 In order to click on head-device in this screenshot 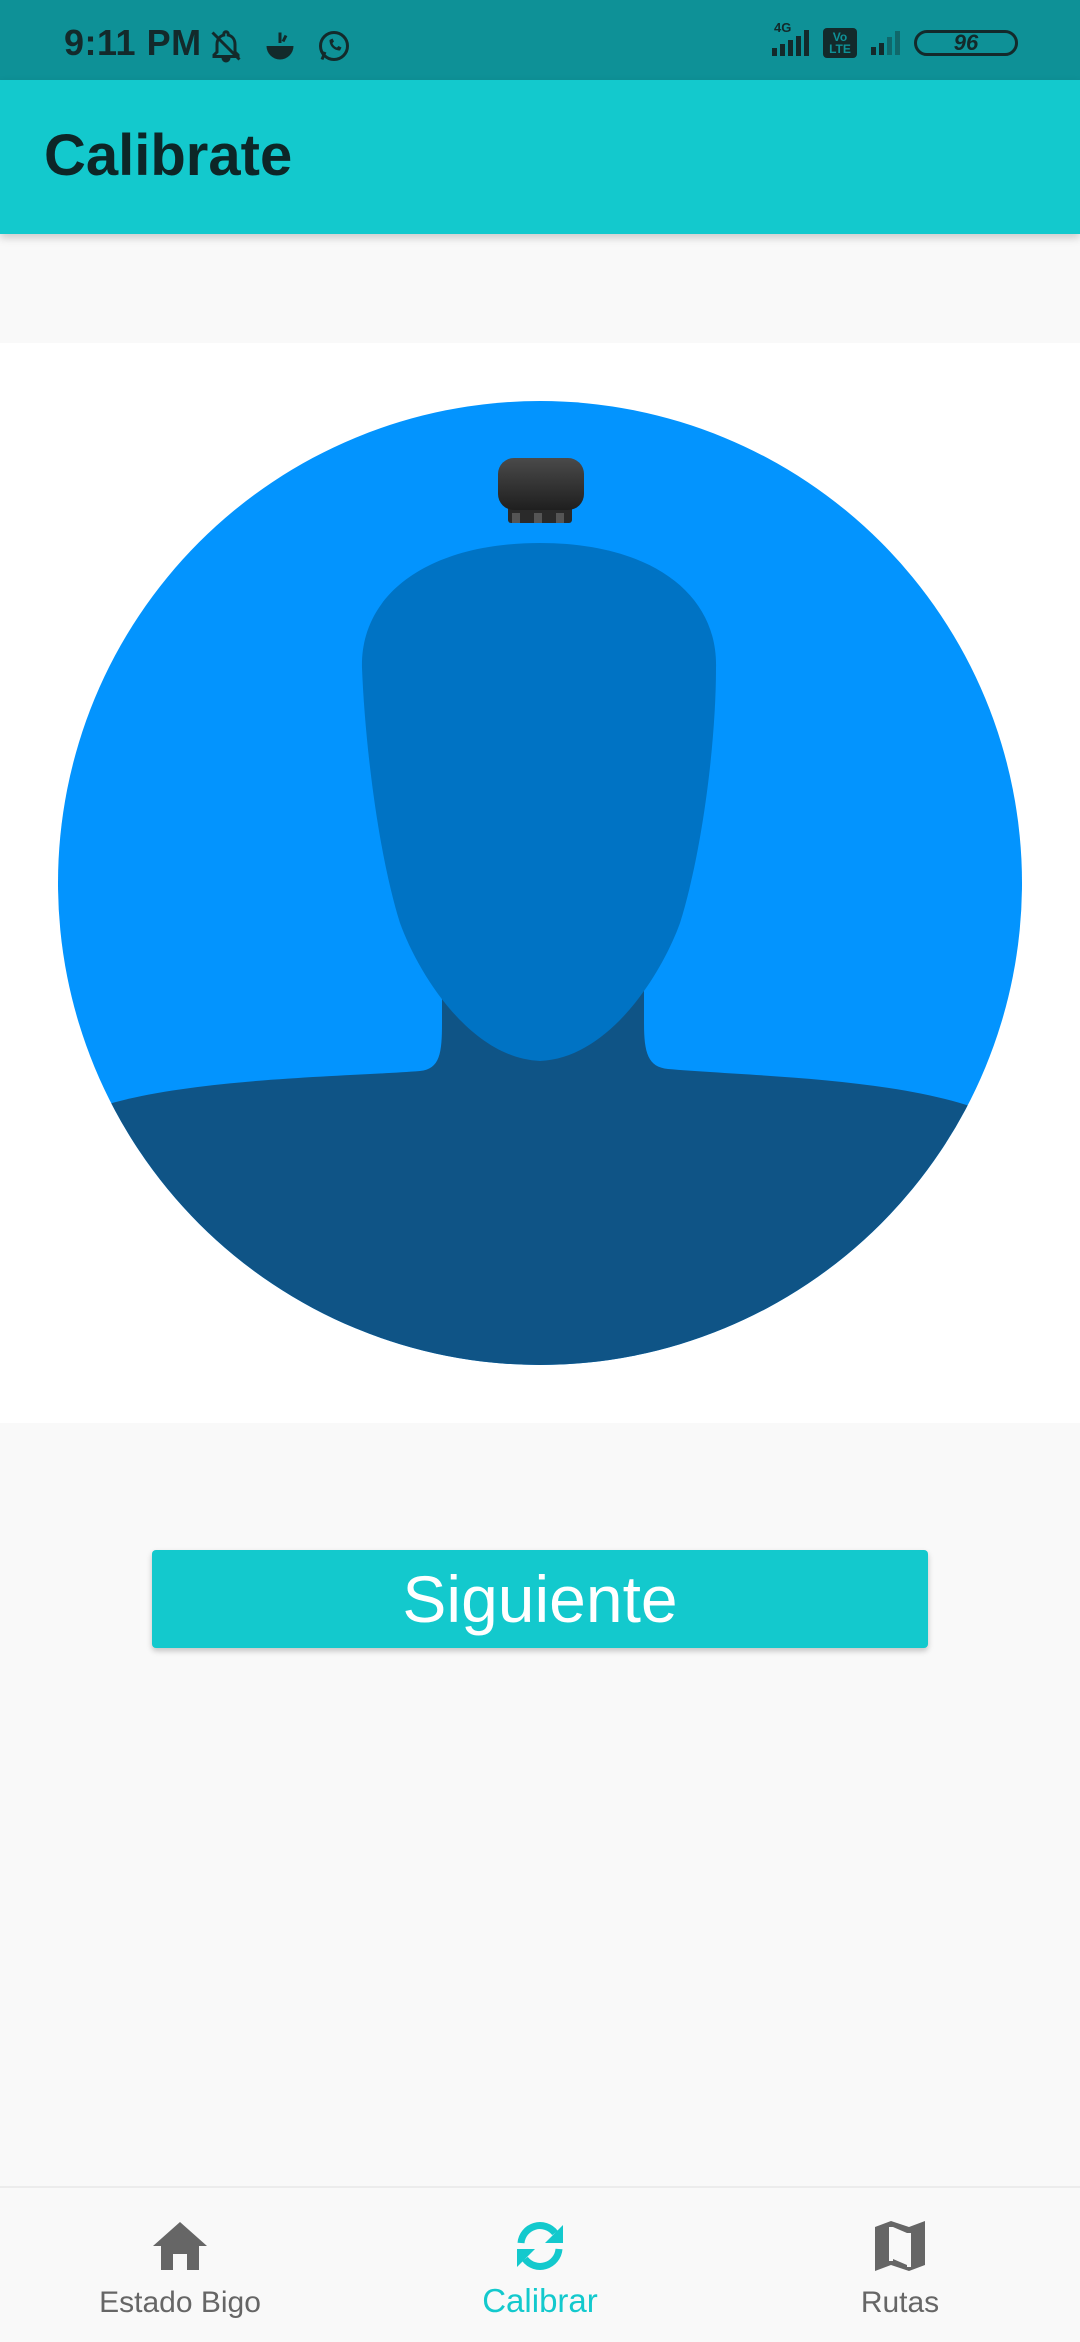, I will do `click(541, 490)`.